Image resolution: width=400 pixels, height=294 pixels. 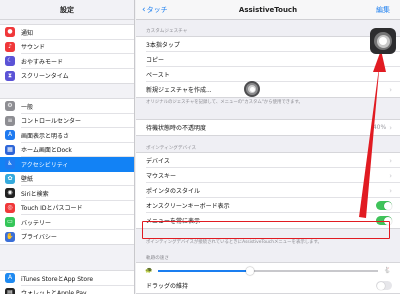 What do you see at coordinates (268, 160) in the screenshot?
I see `pointing-row: デバイス ›` at bounding box center [268, 160].